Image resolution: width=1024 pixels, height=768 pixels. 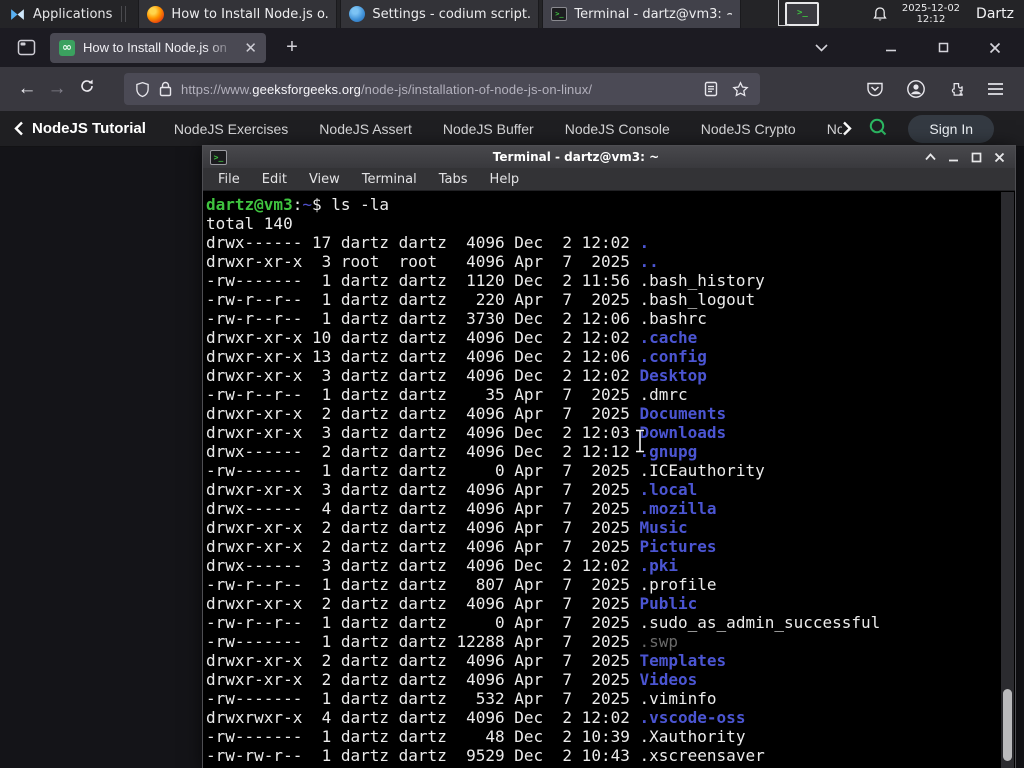 I want to click on notification-bell-icon, so click(x=880, y=14).